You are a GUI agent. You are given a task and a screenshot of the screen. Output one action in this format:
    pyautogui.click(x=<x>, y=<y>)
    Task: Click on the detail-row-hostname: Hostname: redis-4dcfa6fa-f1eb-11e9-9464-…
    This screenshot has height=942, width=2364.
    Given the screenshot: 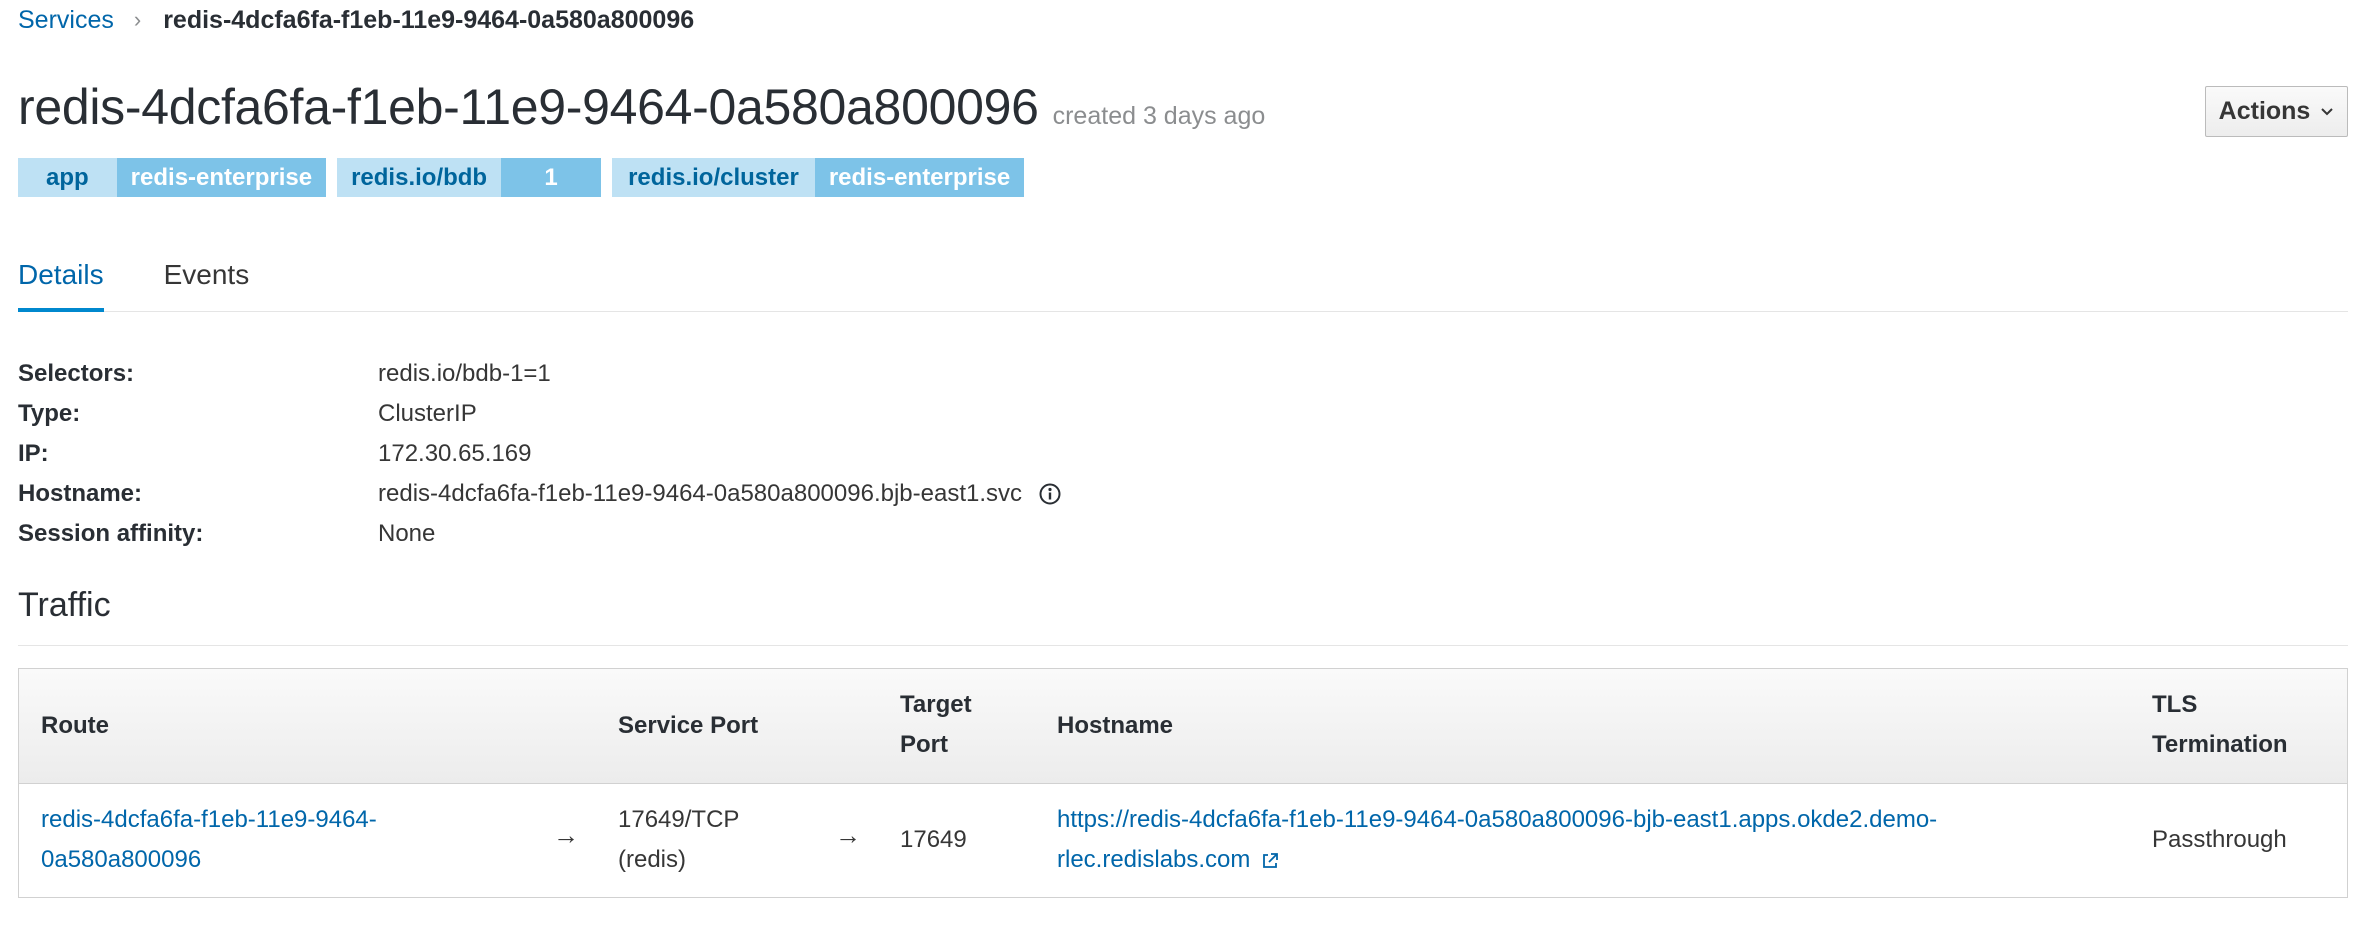 What is the action you would take?
    pyautogui.click(x=540, y=494)
    